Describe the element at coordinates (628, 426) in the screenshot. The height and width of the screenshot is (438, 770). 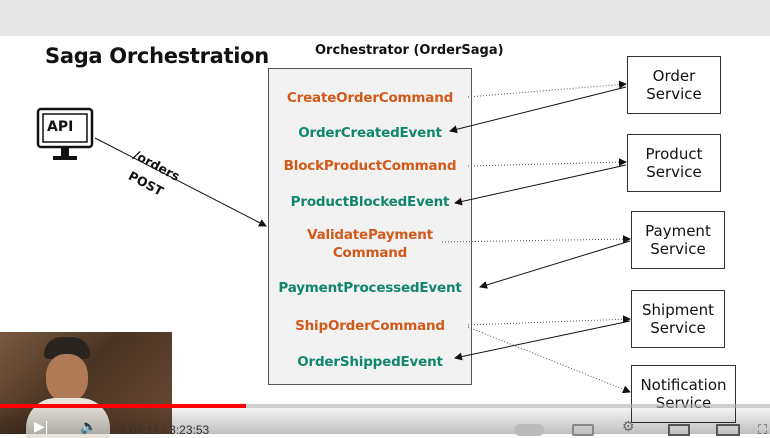
I see `settings-gear-icon: ⚙` at that location.